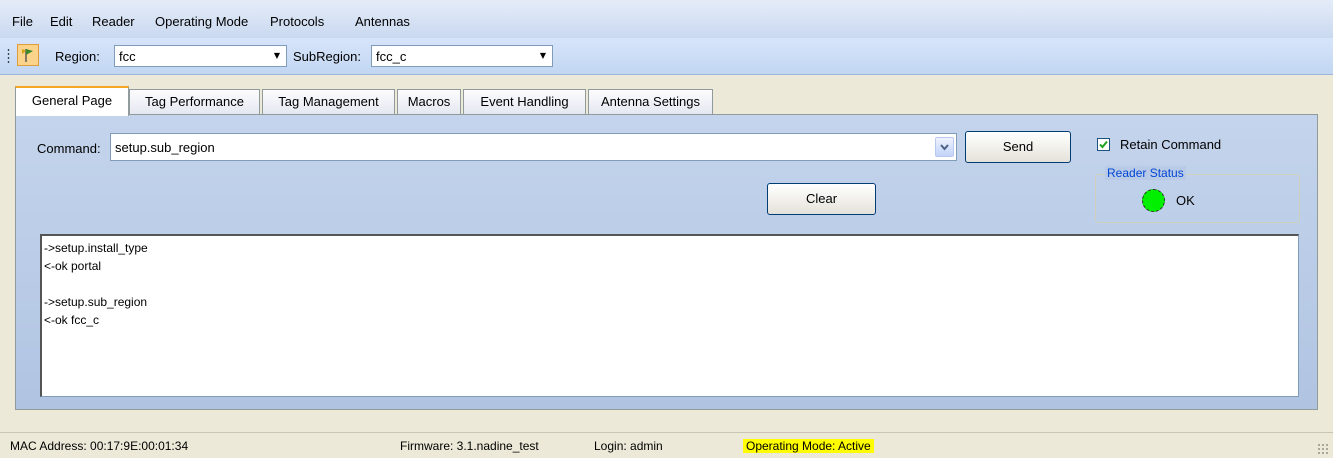 This screenshot has height=458, width=1333. What do you see at coordinates (650, 101) in the screenshot?
I see `tab-antenna-settings: Antenna Settings` at bounding box center [650, 101].